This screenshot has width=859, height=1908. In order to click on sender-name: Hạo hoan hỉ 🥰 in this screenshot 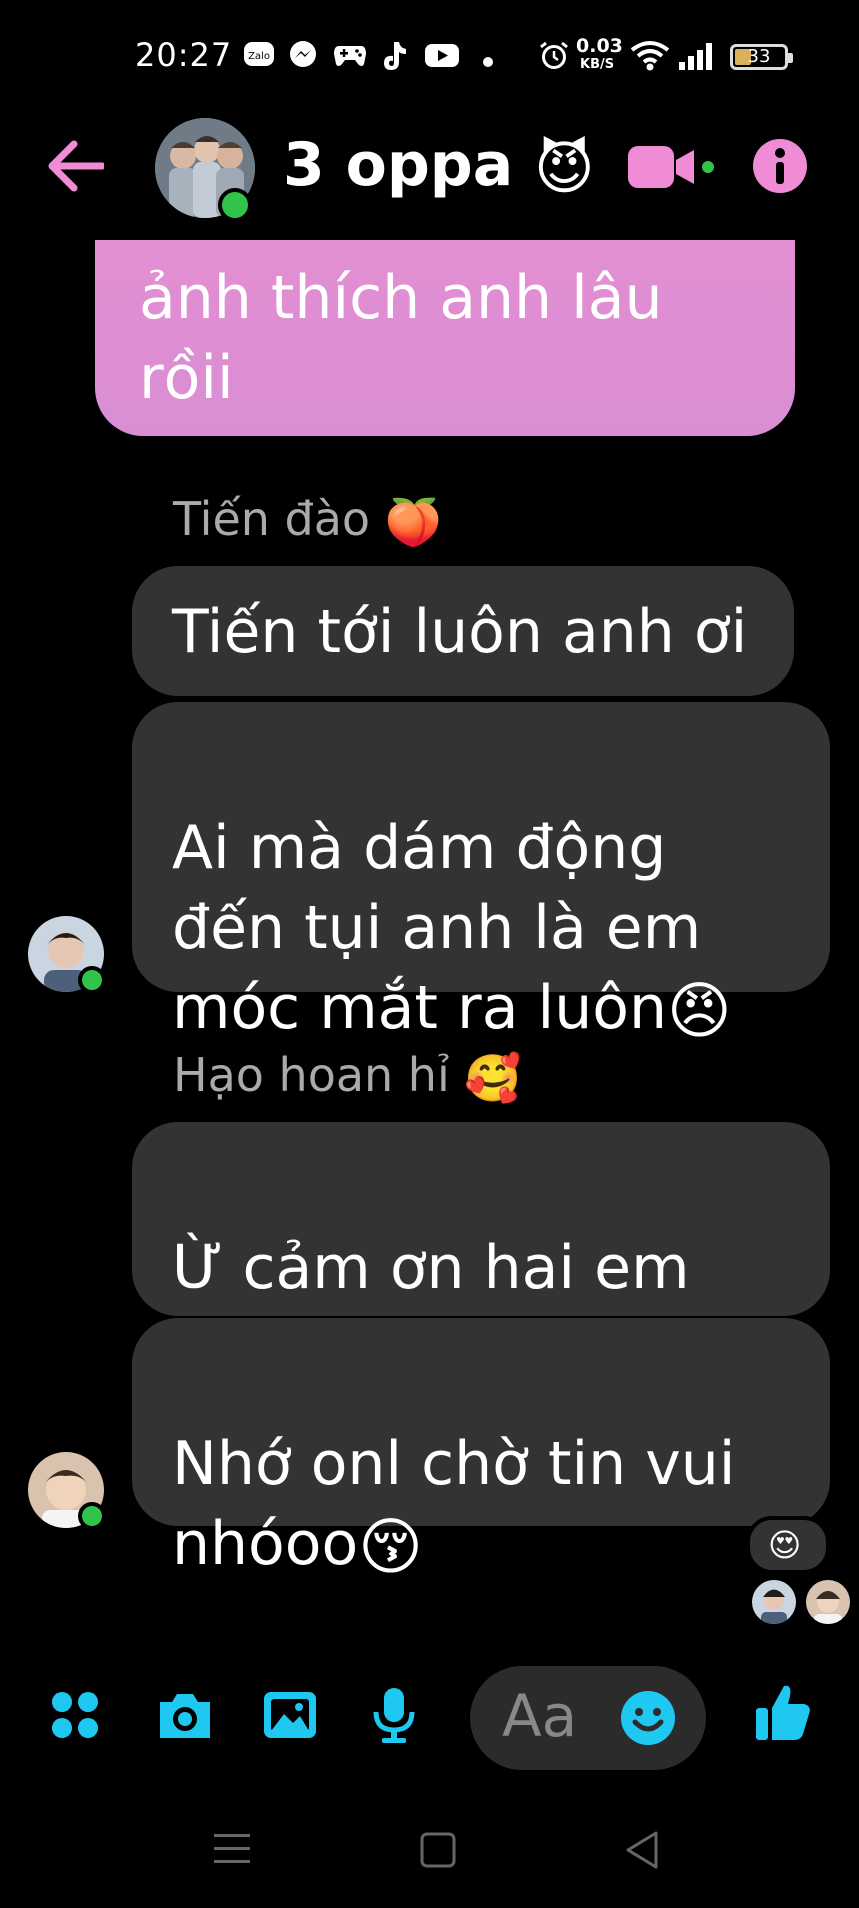, I will do `click(347, 1076)`.